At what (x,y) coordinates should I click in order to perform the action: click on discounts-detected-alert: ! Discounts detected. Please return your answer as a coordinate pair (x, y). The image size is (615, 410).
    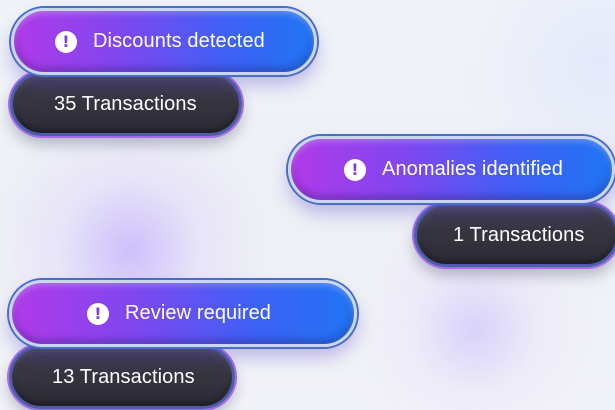
    Looking at the image, I should click on (164, 41).